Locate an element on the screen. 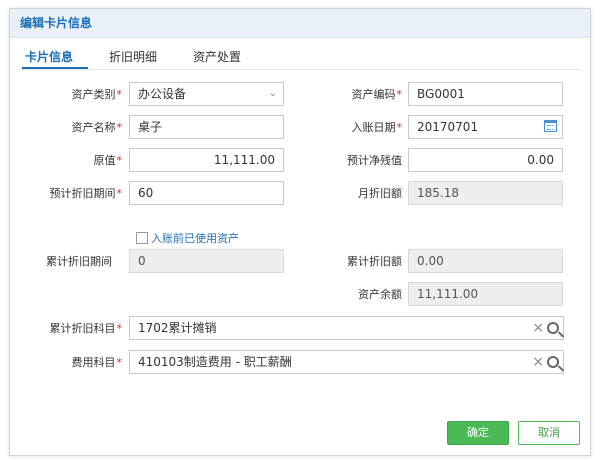 This screenshot has height=460, width=600. chevron-down-icon: ⌄ is located at coordinates (273, 94).